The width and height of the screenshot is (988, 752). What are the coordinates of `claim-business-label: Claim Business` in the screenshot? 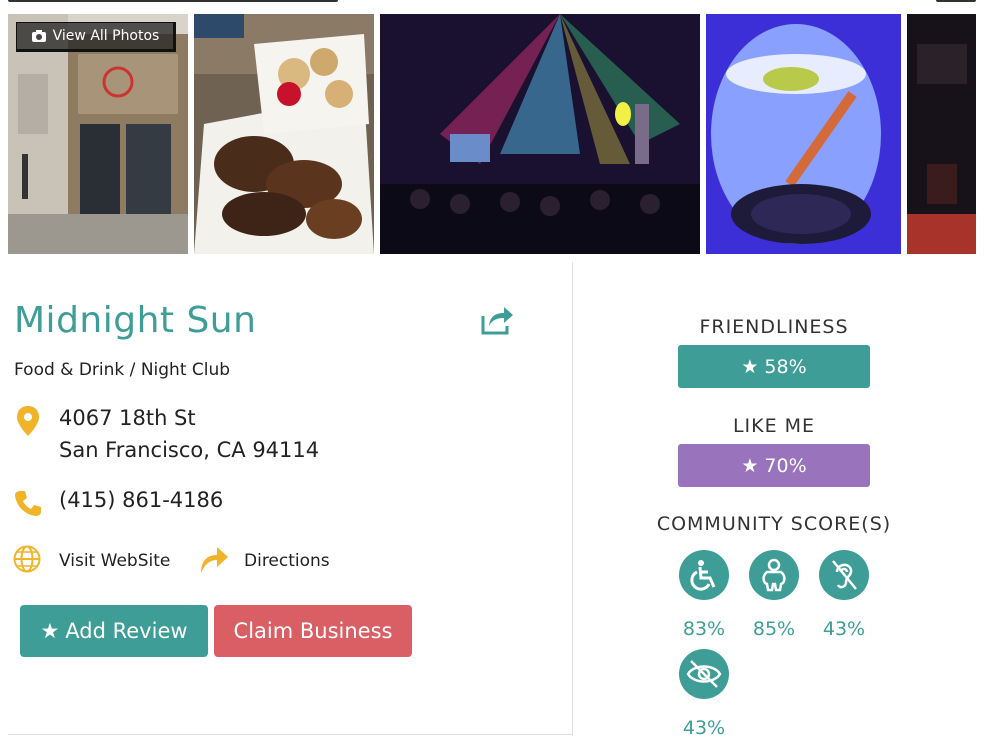 It's located at (313, 631).